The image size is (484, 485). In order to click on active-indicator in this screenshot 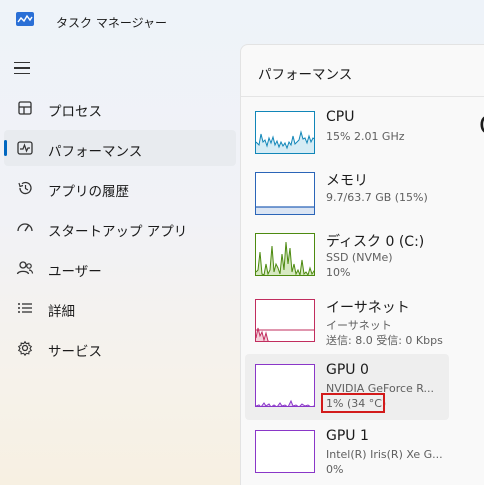, I will do `click(5, 148)`.